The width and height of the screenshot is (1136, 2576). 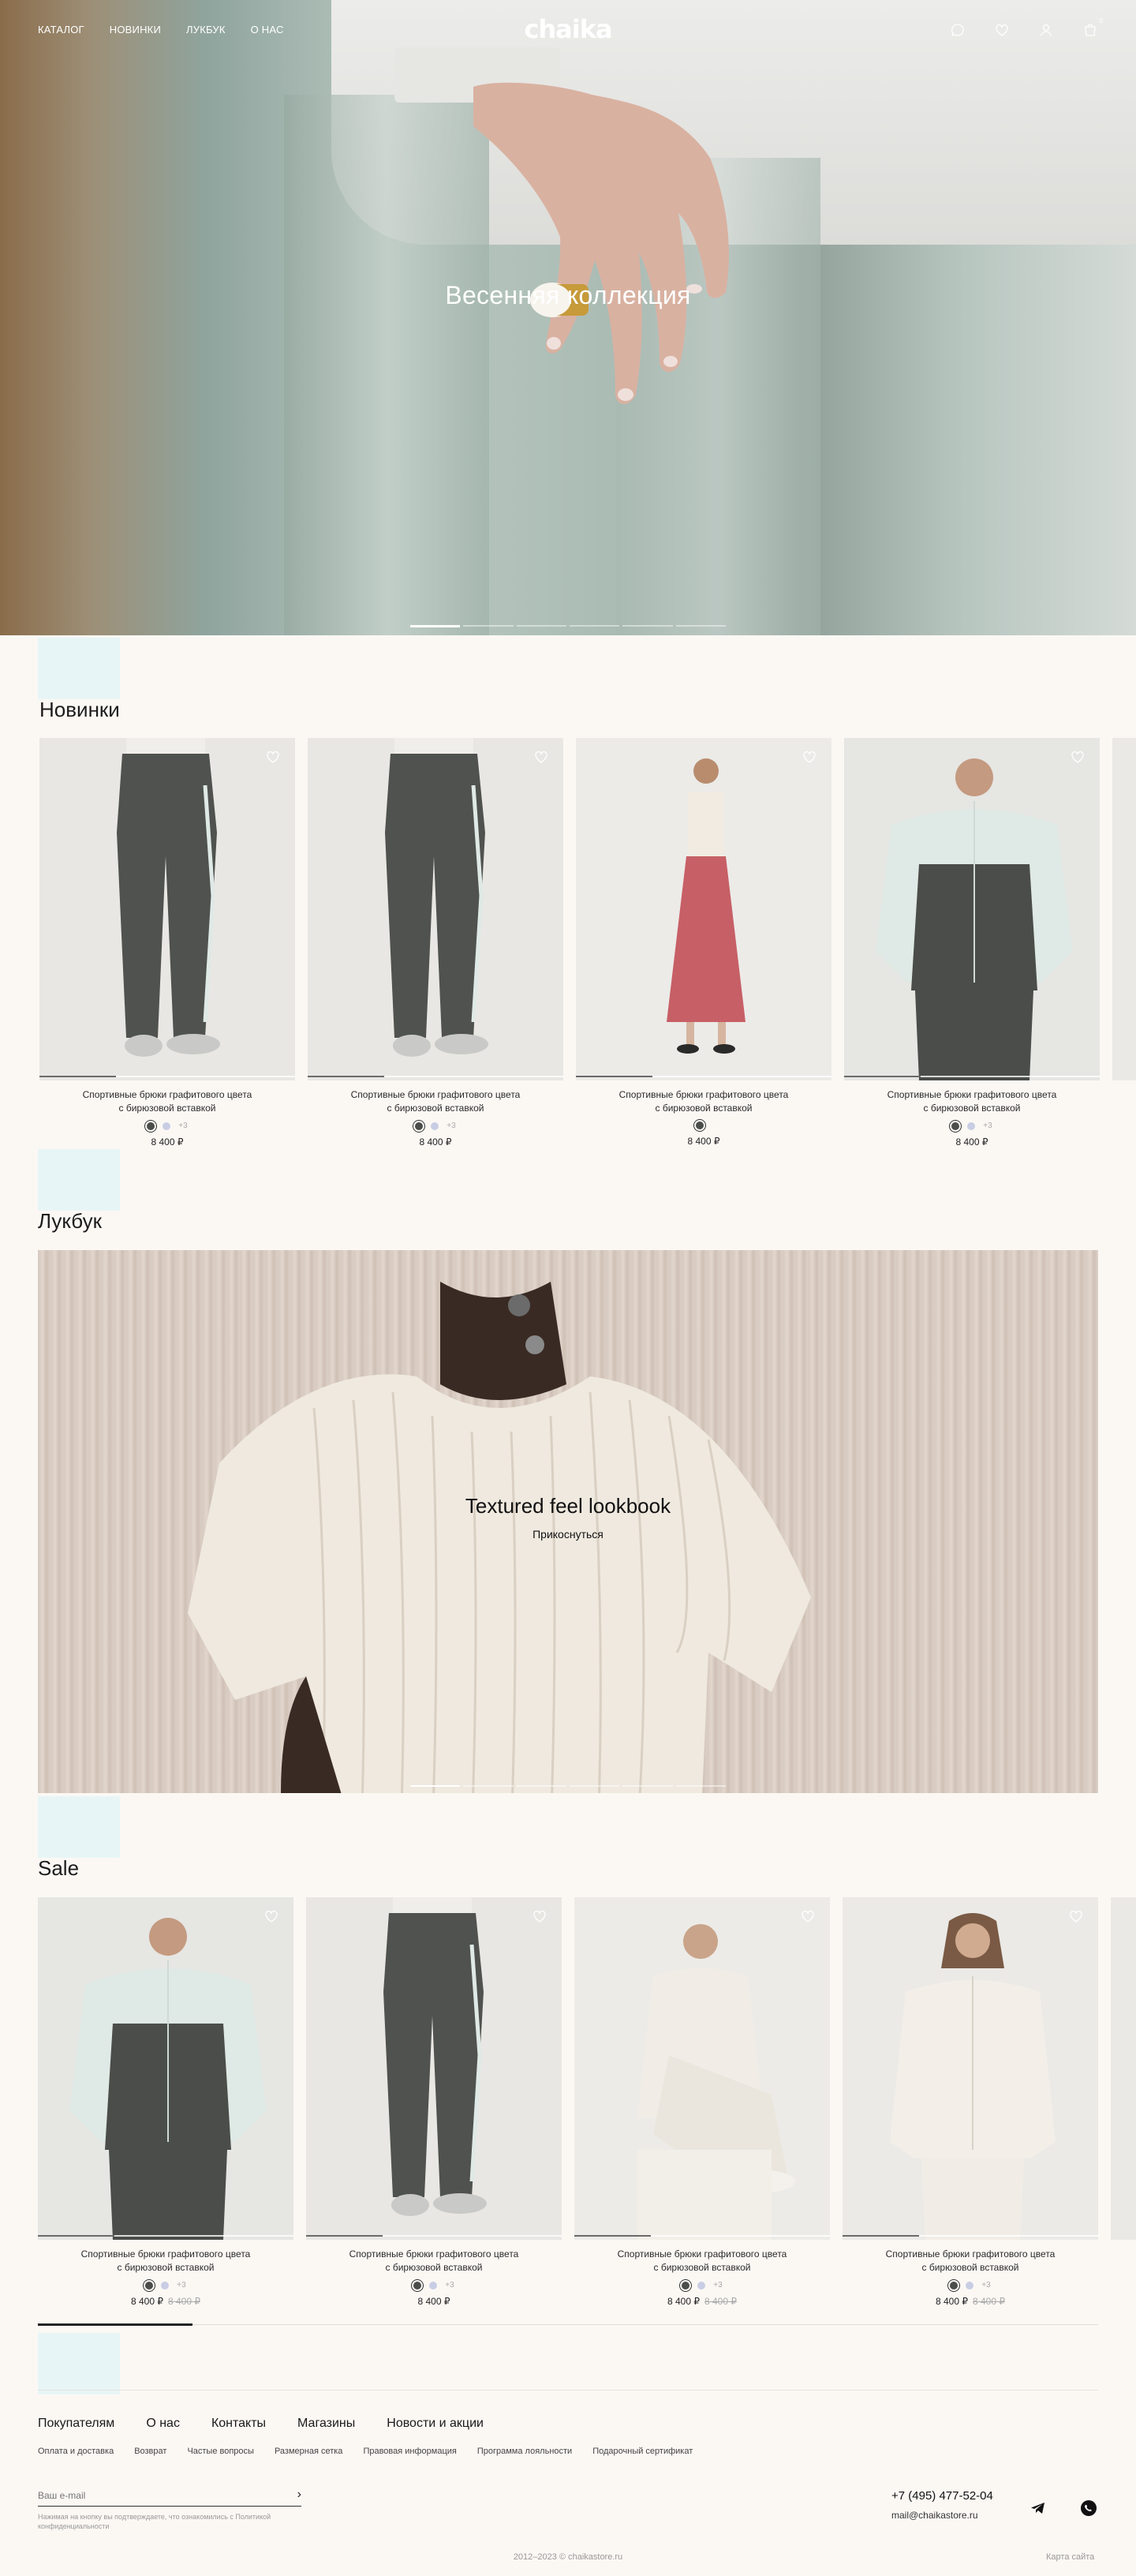 I want to click on nav-lookbook: ЛУКБУК, so click(x=206, y=30).